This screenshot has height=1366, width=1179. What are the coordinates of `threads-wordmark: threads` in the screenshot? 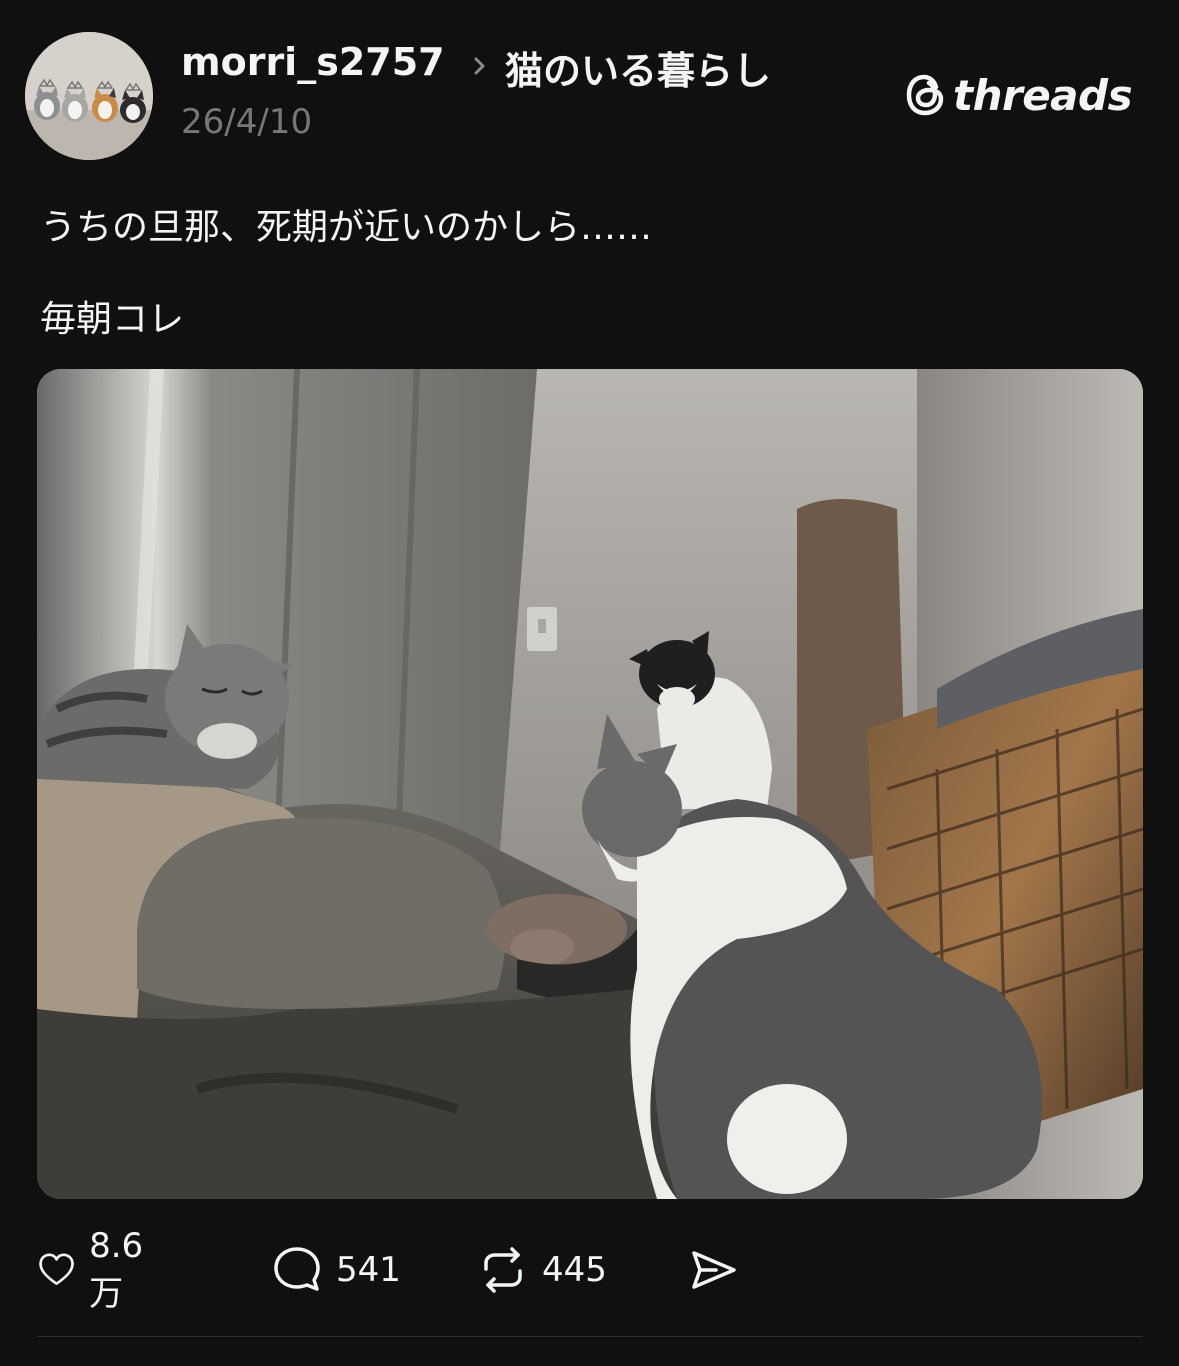 It's located at (1043, 95).